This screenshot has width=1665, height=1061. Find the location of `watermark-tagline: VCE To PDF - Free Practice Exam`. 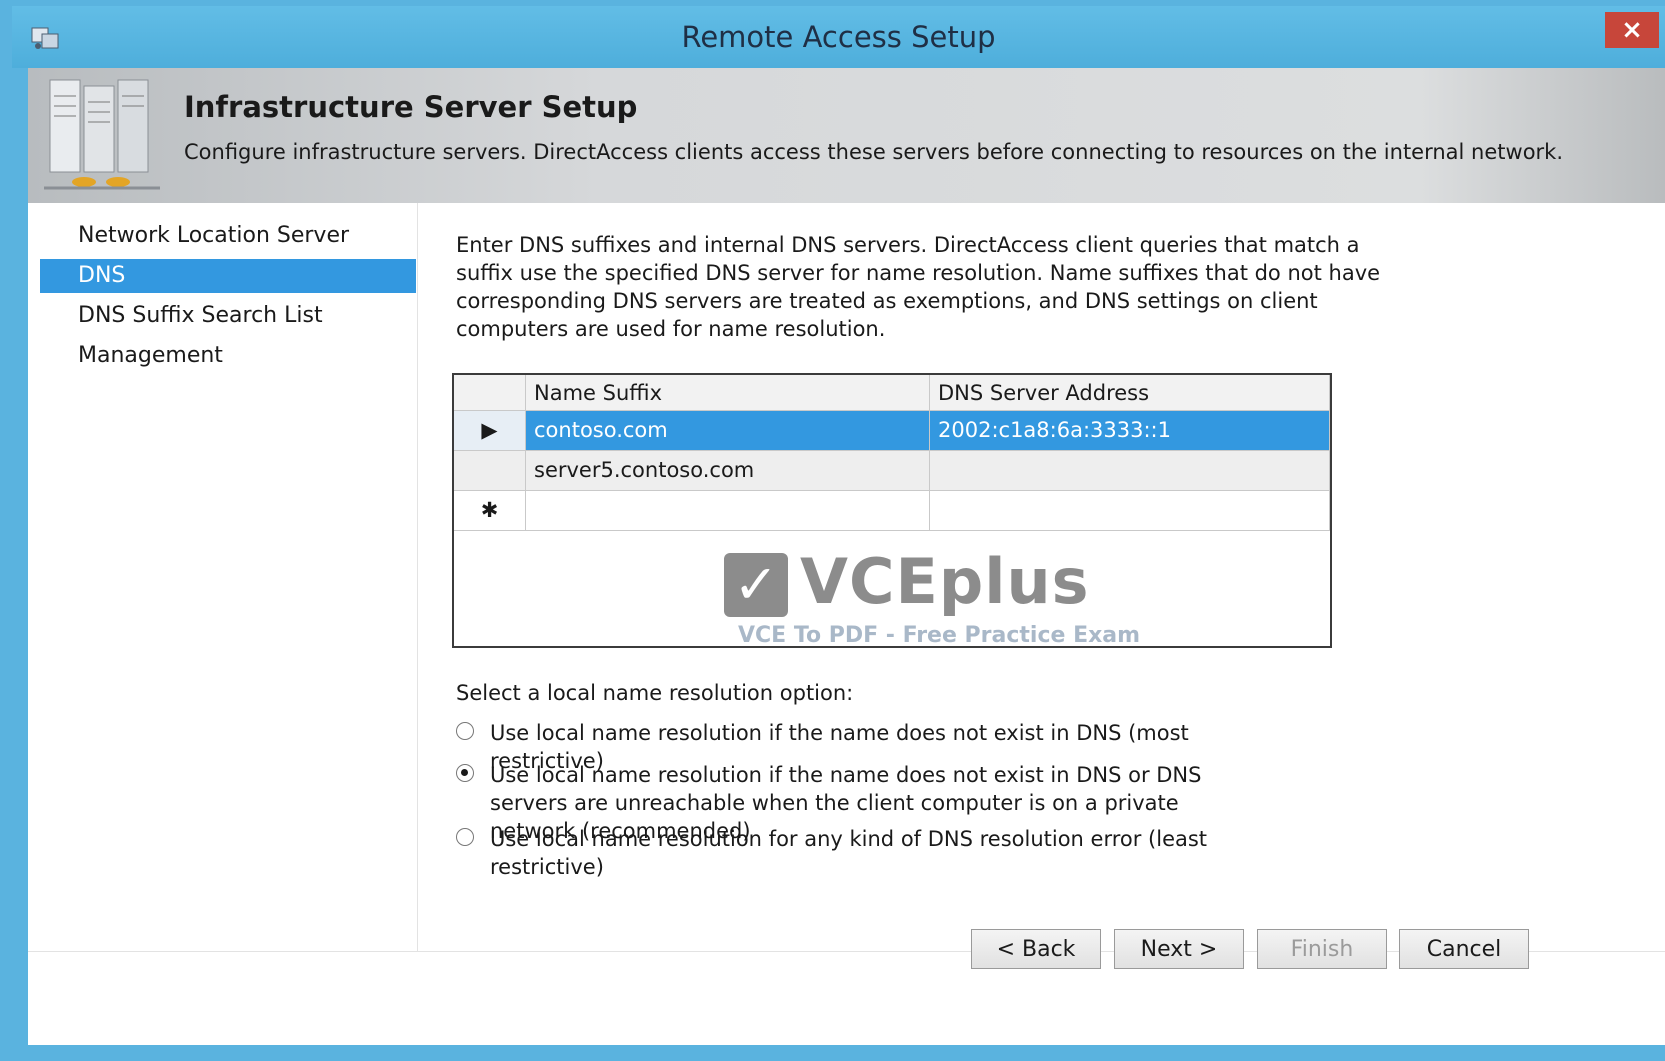

watermark-tagline: VCE To PDF - Free Practice Exam is located at coordinates (939, 635).